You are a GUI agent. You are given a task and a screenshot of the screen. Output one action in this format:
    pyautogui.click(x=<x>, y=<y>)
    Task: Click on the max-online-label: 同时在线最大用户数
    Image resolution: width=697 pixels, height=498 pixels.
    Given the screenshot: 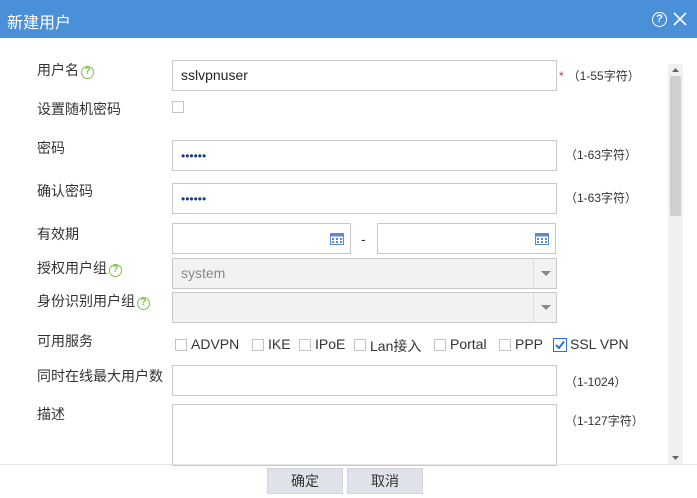 What is the action you would take?
    pyautogui.click(x=100, y=376)
    